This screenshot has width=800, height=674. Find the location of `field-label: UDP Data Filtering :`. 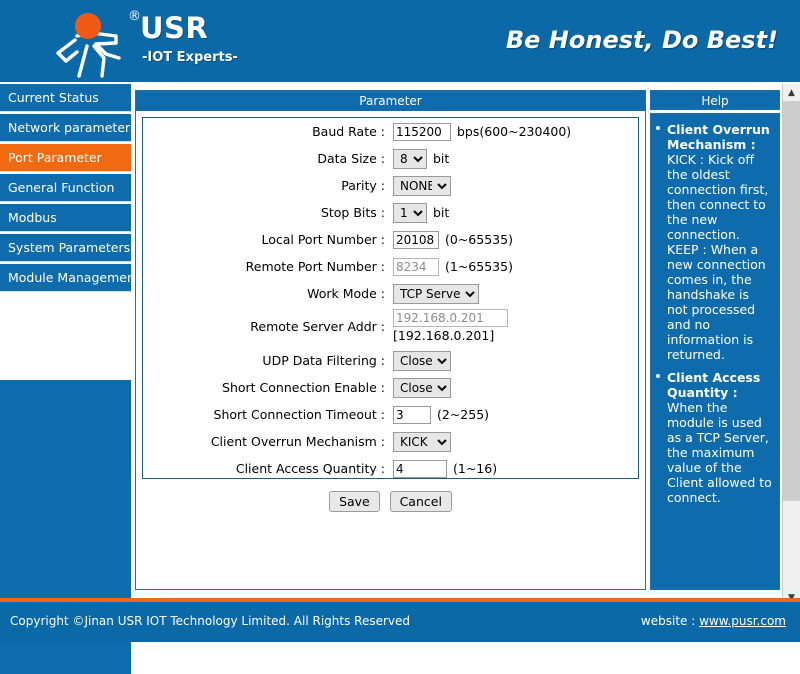

field-label: UDP Data Filtering : is located at coordinates (323, 360).